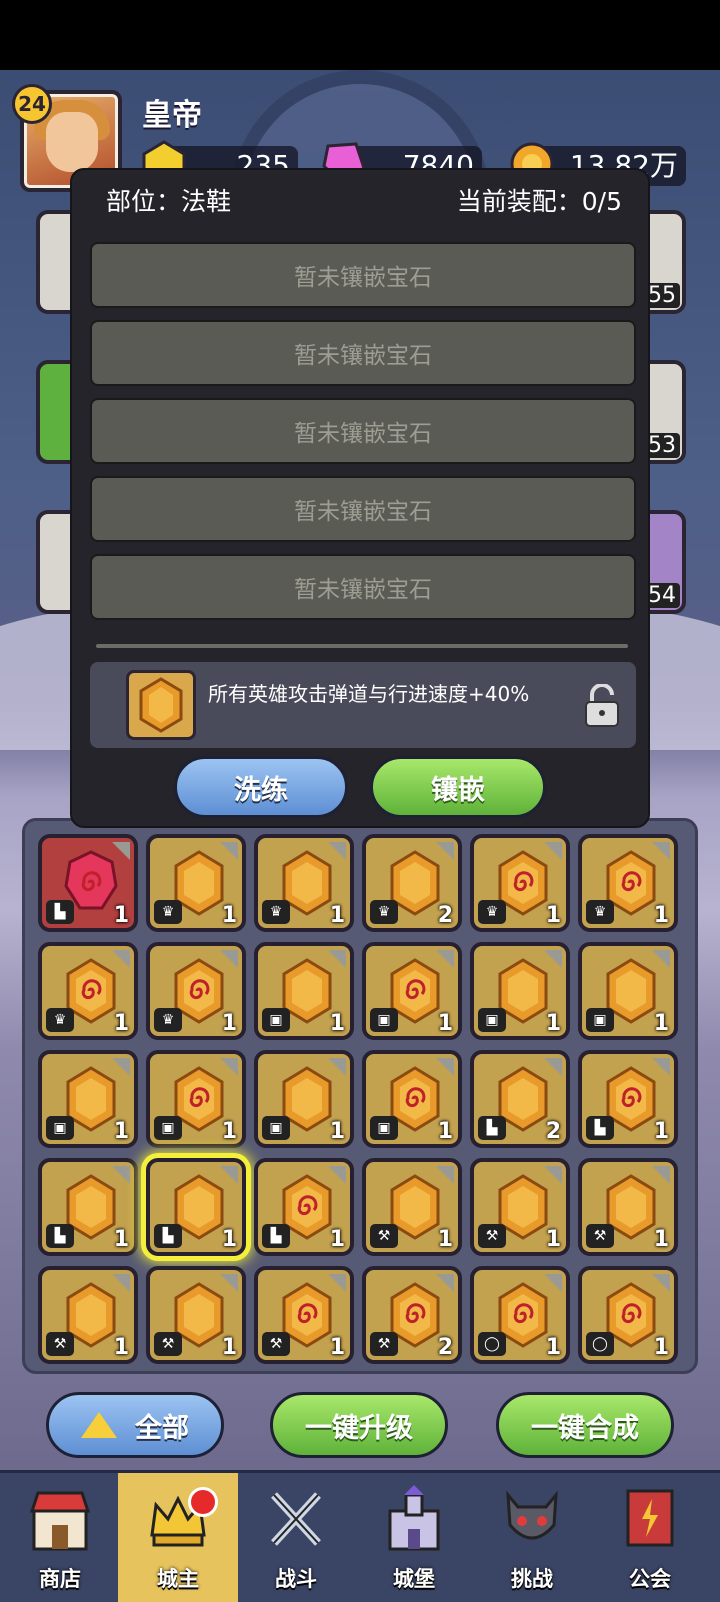 This screenshot has width=720, height=1602. Describe the element at coordinates (363, 587) in the screenshot. I see `gem-socket-5: 暂未镶嵌宝石` at that location.